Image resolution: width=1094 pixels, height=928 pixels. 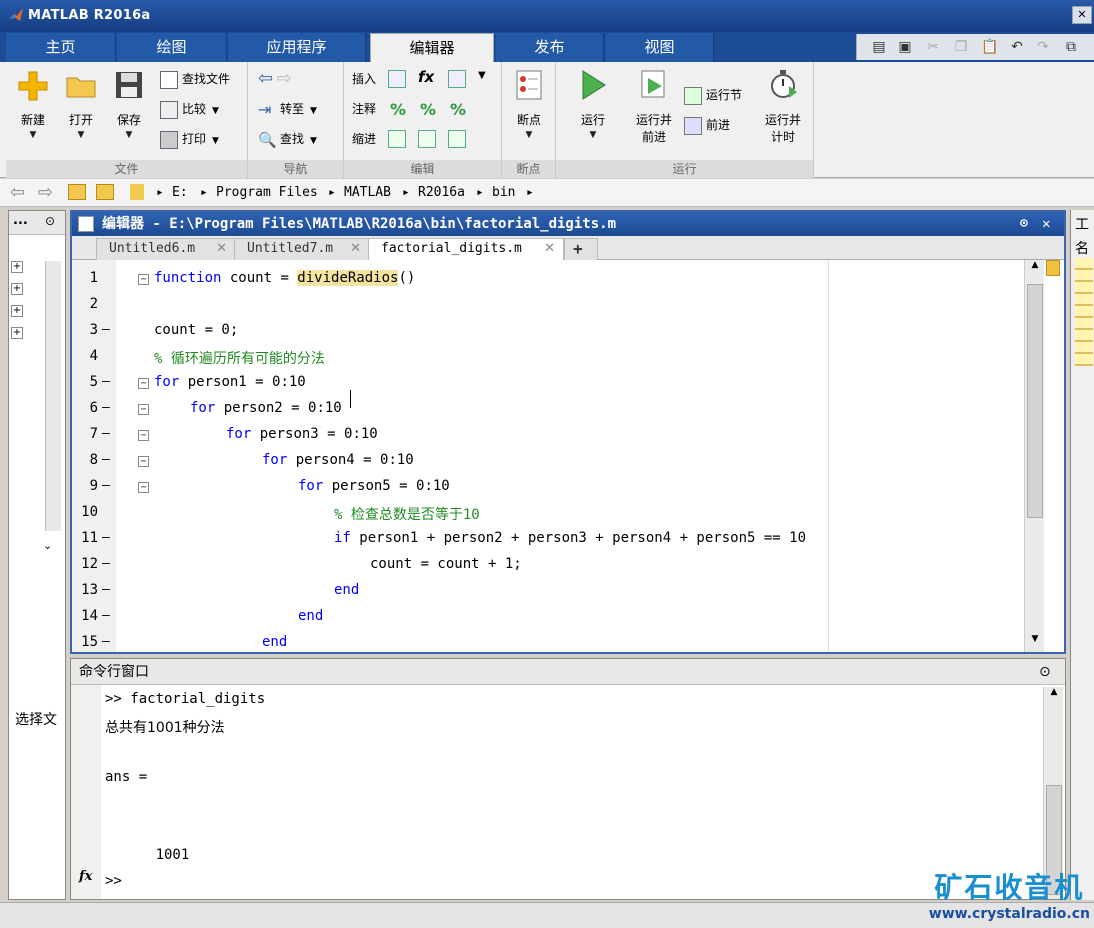 I want to click on code-line: for person3 = 0:10, so click(x=302, y=434).